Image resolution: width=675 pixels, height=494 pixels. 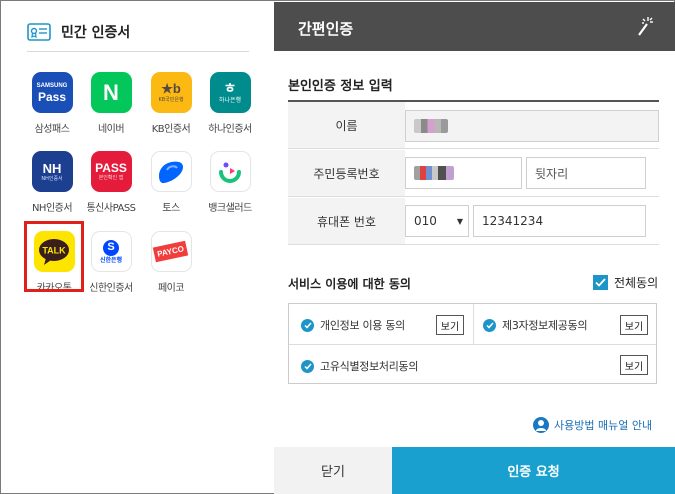 I want to click on app-samsung-pass: SAMSUNG Pass 삼성패스, so click(x=52, y=103).